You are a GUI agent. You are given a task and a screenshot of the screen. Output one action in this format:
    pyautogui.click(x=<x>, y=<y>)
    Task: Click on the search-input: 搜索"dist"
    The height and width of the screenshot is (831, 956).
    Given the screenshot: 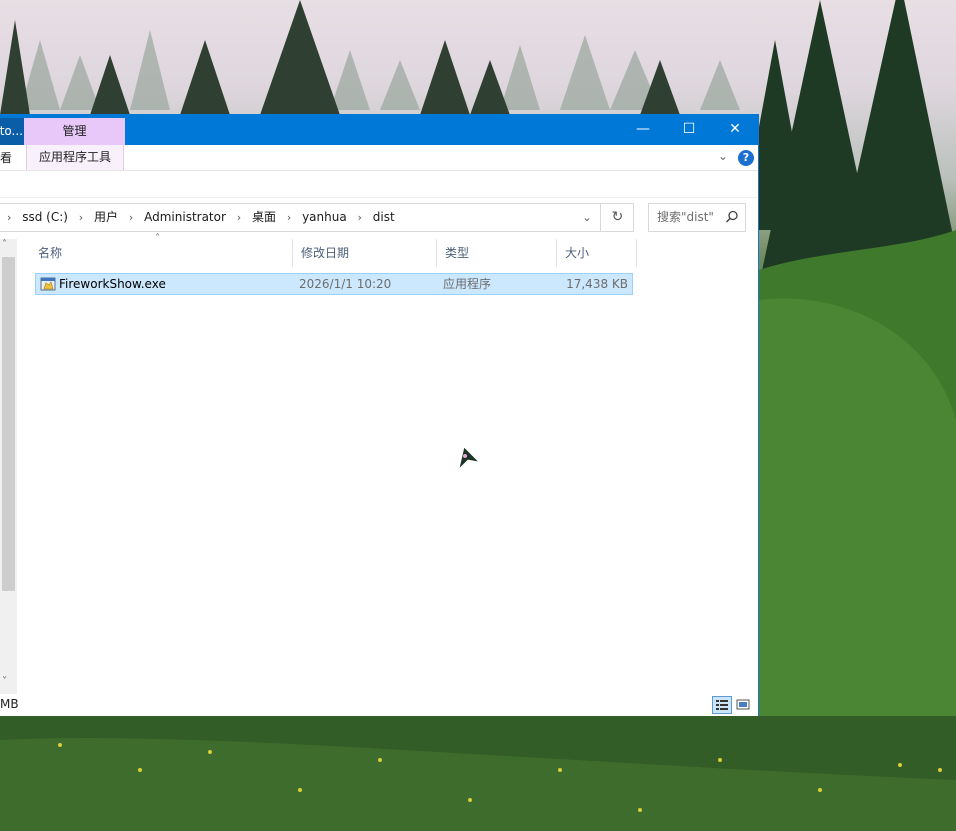 What is the action you would take?
    pyautogui.click(x=697, y=217)
    